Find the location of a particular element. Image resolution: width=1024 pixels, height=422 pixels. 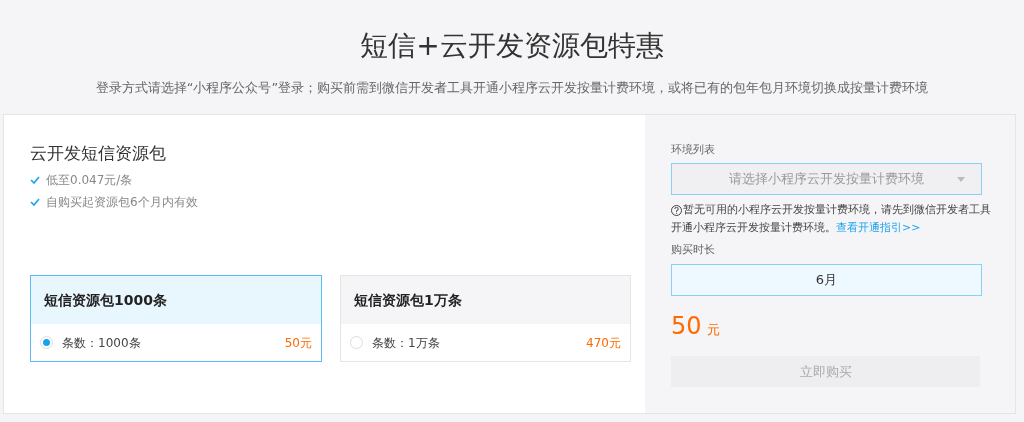

field-label: 环境列表 is located at coordinates (693, 150).